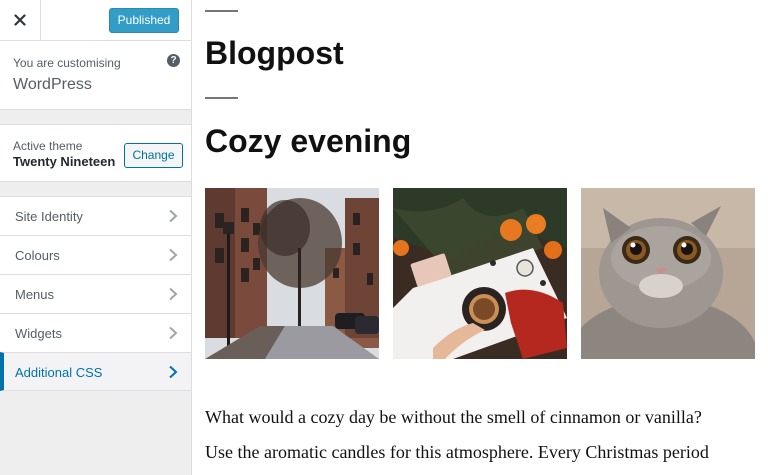  Describe the element at coordinates (59, 372) in the screenshot. I see `panel-label: Additional CSS` at that location.